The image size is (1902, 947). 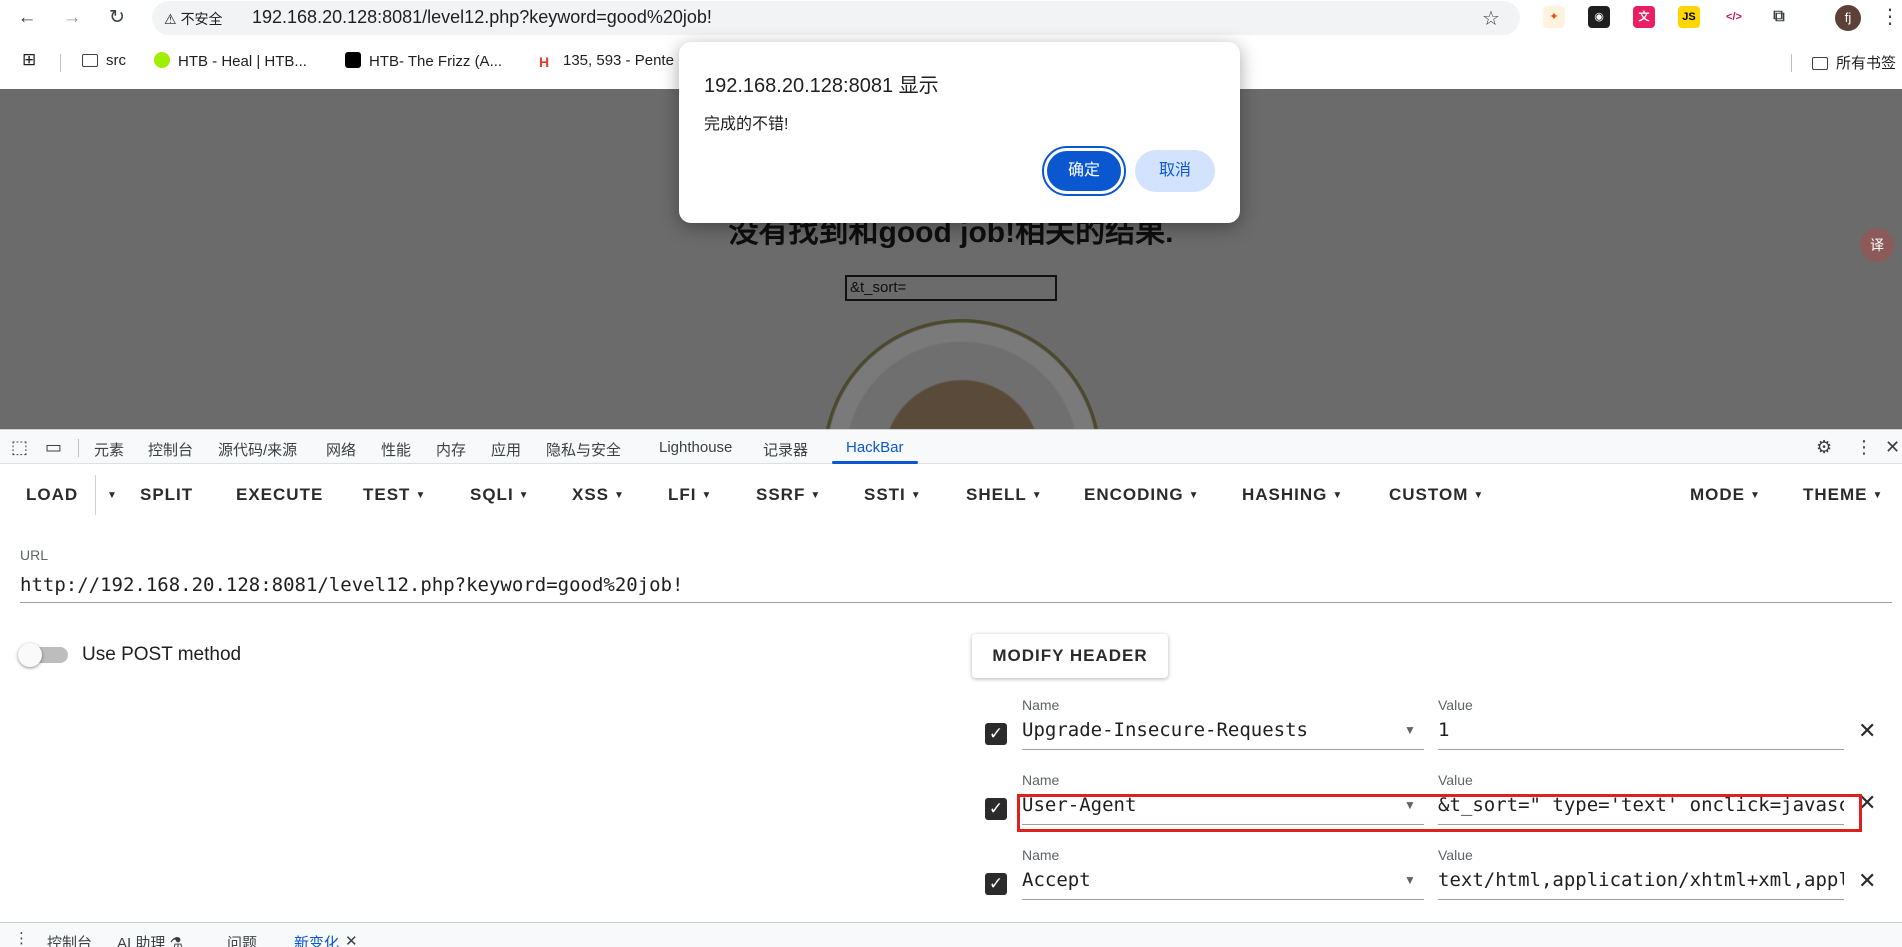 What do you see at coordinates (166, 495) in the screenshot?
I see `split-button: SPLIT` at bounding box center [166, 495].